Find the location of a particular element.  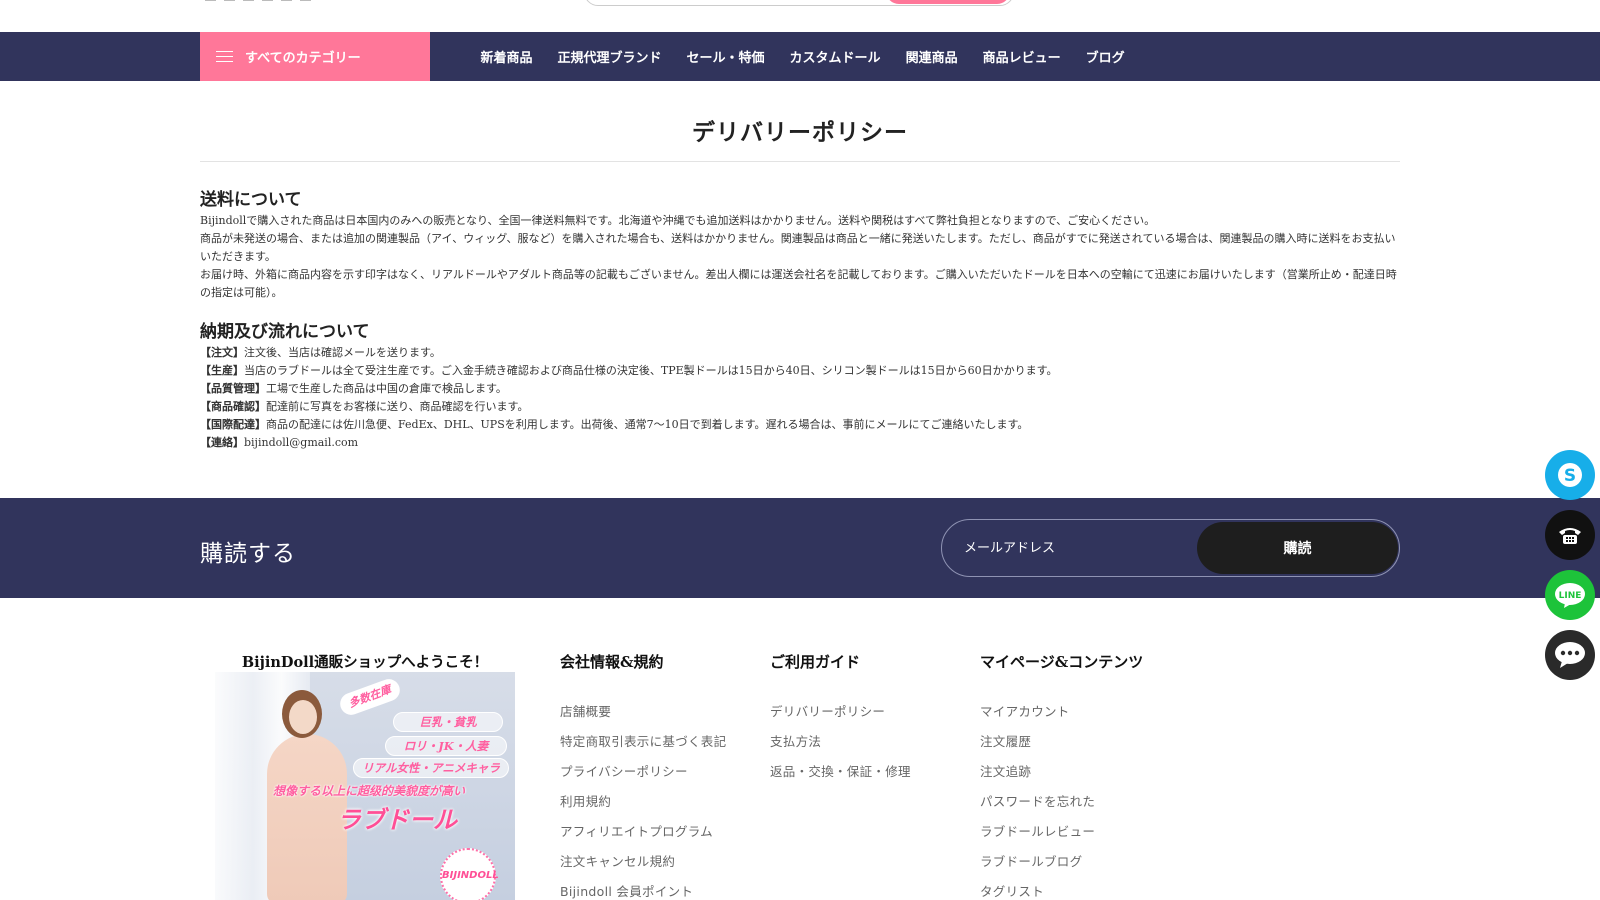

phone-button is located at coordinates (1570, 535).